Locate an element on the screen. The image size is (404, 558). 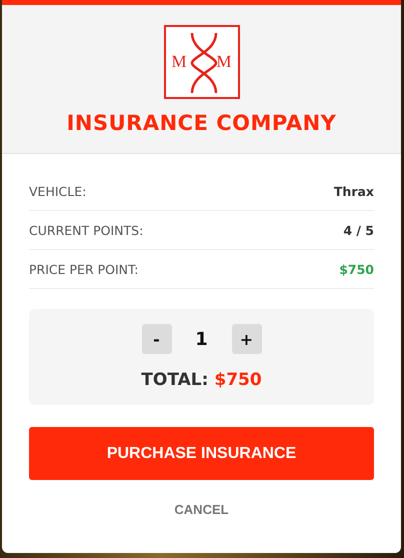
row-label: VEHICLE: is located at coordinates (57, 191).